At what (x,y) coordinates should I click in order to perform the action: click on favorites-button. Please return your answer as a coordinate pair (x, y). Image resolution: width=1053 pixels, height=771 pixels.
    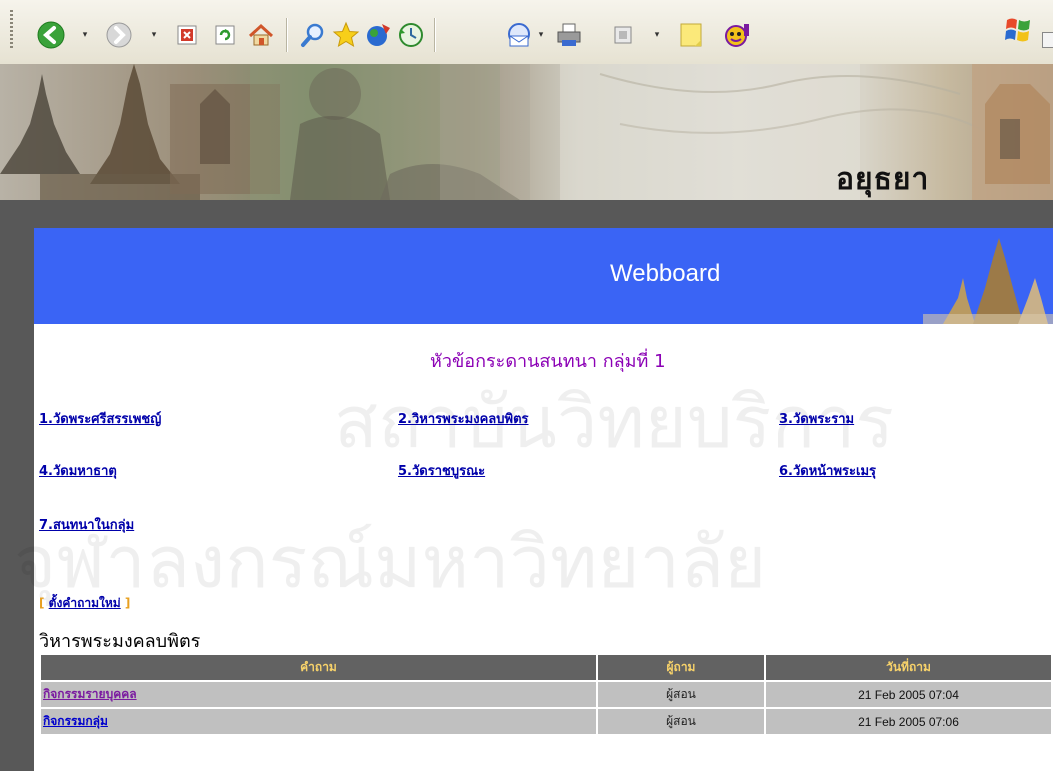
    Looking at the image, I should click on (346, 35).